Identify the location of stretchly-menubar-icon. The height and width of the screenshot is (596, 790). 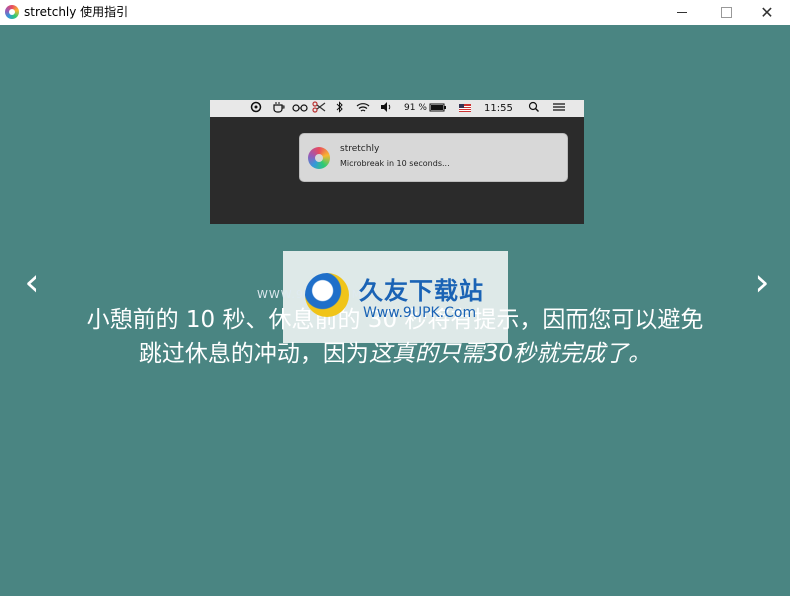
(256, 108).